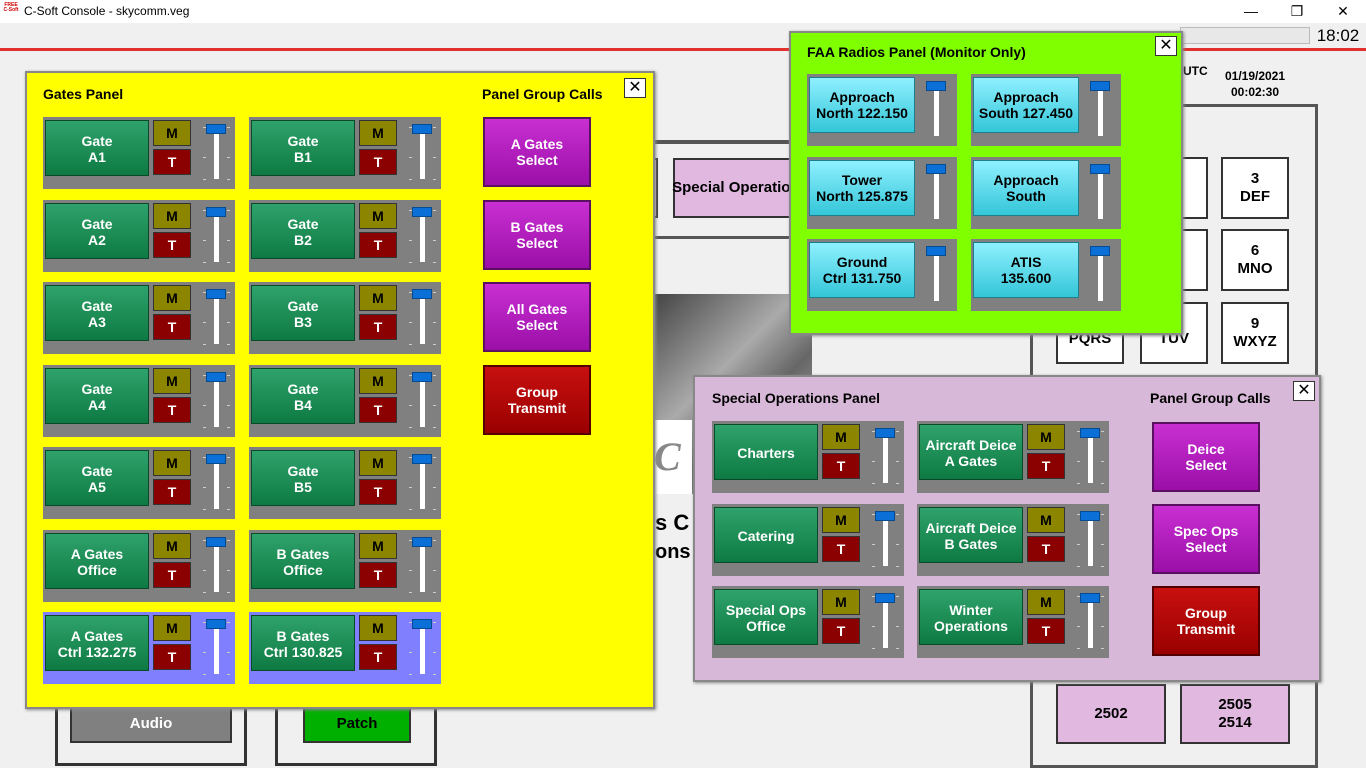 This screenshot has height=768, width=1366. Describe the element at coordinates (1343, 11) in the screenshot. I see `close-window-button: ✕` at that location.